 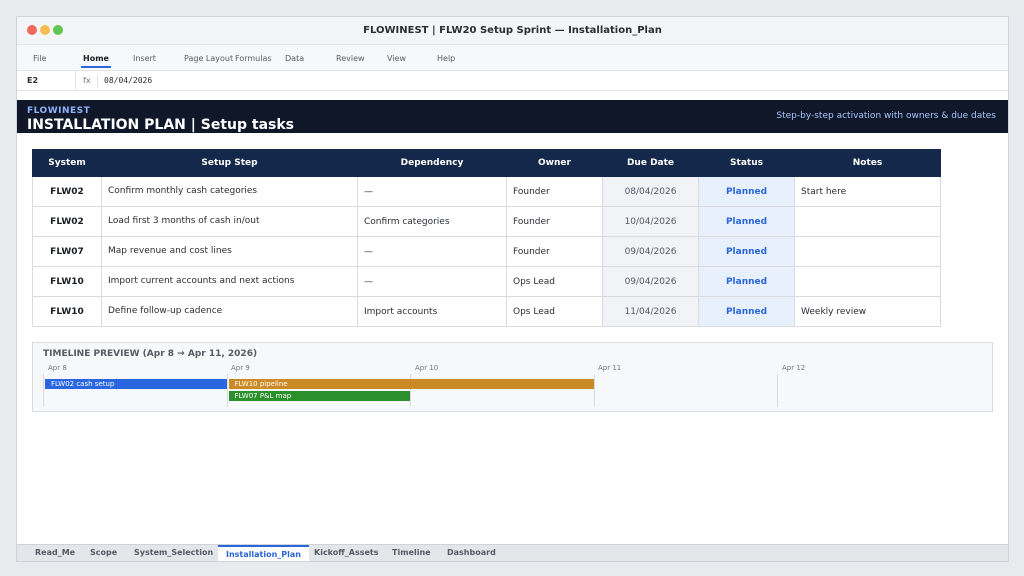 I want to click on fx-icon: fx, so click(x=87, y=80).